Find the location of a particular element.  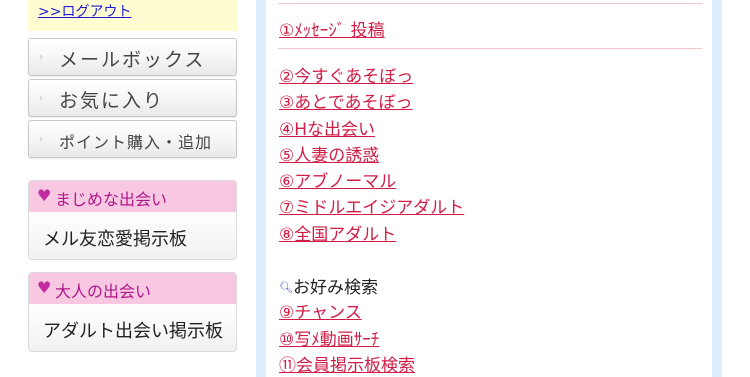

search-link: ⑩写ﾒ動画ｻｰﾁ is located at coordinates (329, 337).